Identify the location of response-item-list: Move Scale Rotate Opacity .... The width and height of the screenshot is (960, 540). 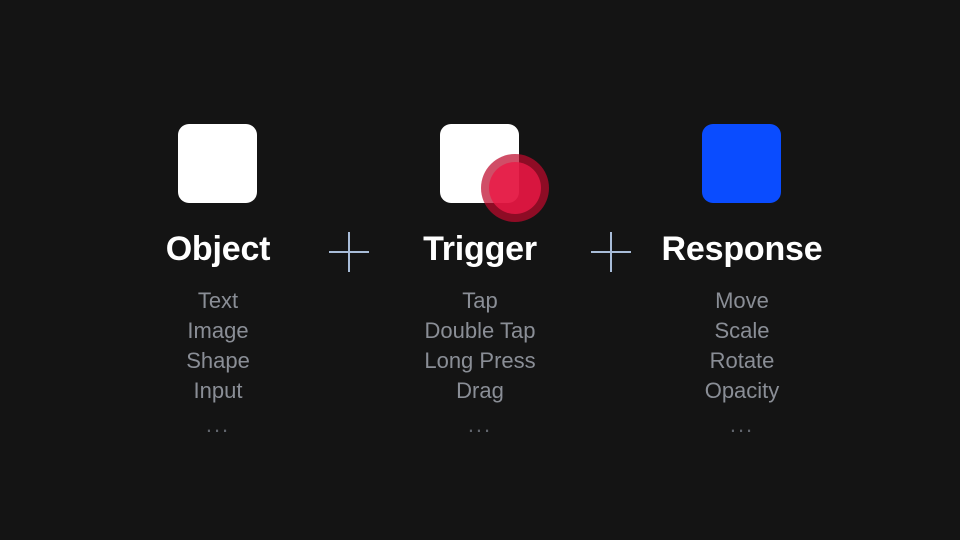
(742, 362).